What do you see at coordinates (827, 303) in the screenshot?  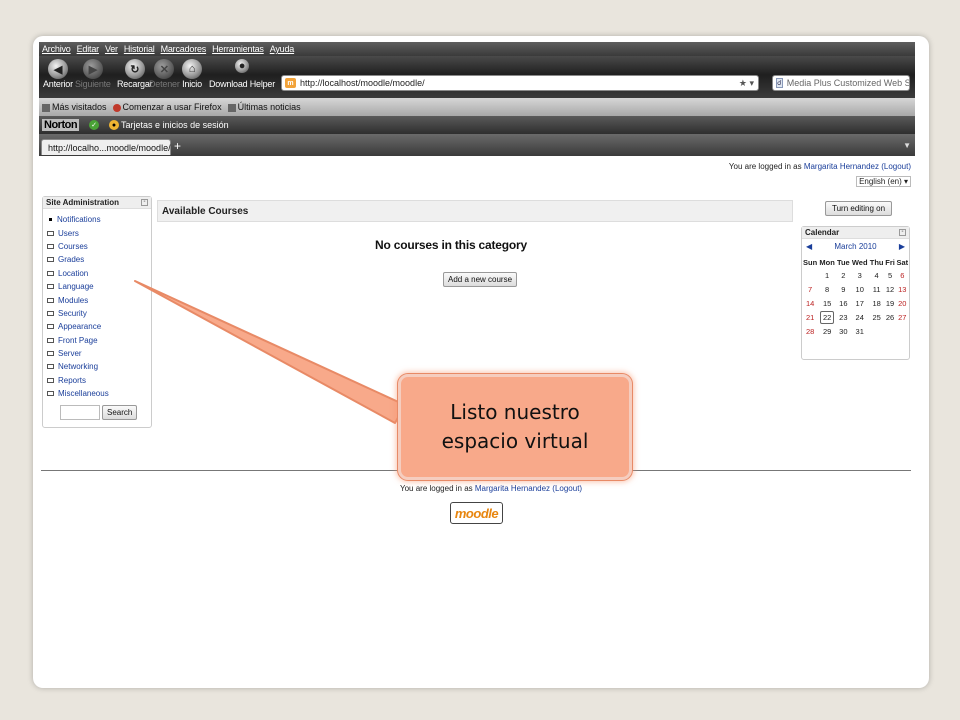 I see `calendar-day: 15` at bounding box center [827, 303].